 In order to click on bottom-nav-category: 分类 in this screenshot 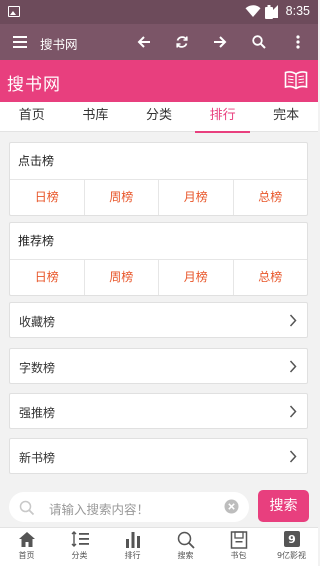, I will do `click(79, 547)`.